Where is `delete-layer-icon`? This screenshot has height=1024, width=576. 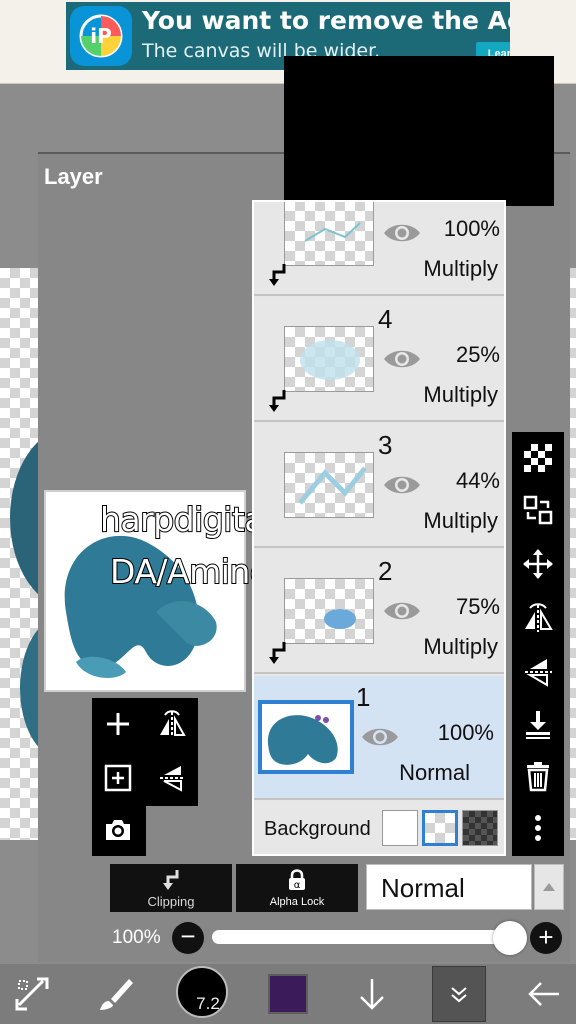
delete-layer-icon is located at coordinates (538, 776).